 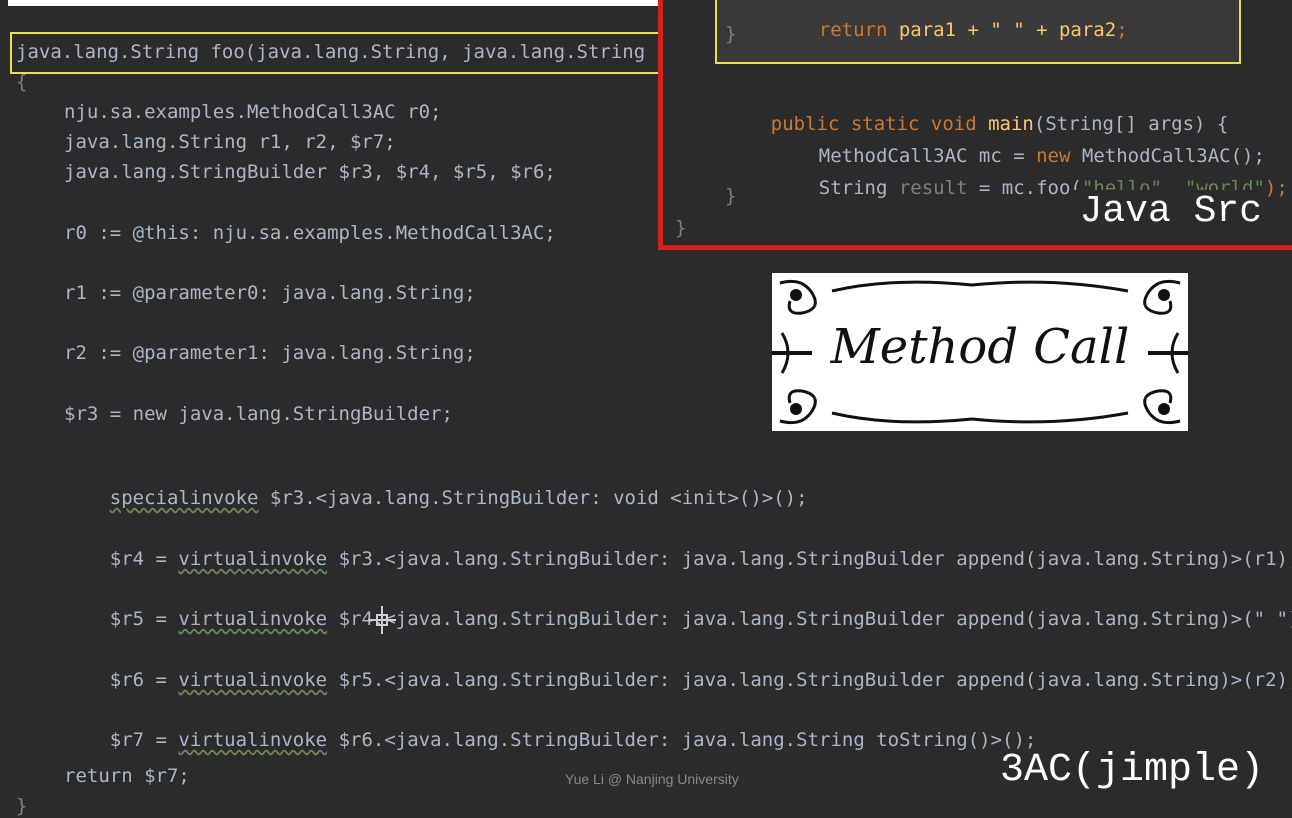 I want to click on invoke-keyword: specialinvoke, so click(x=184, y=498).